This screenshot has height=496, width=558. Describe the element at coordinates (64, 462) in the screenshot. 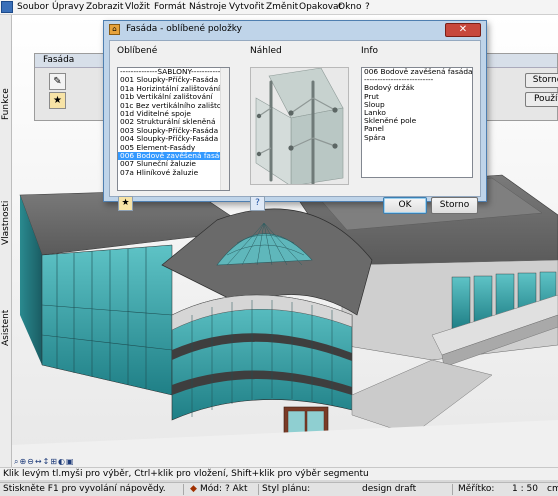

I see `view-tools-toolbar: ⌕⊕⊖↔↕⊞◐▣` at that location.